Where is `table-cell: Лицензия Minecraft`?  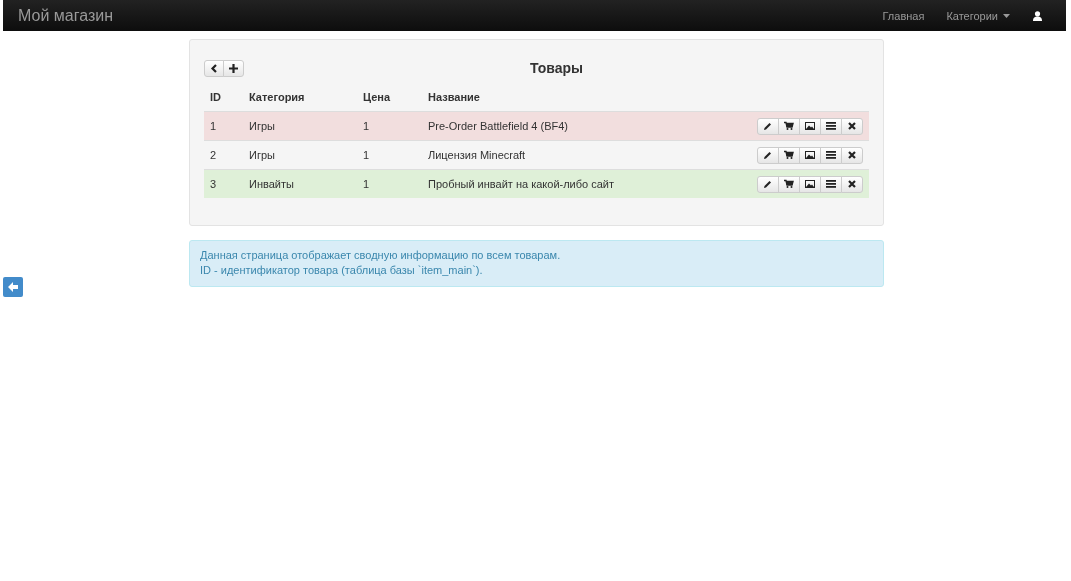 table-cell: Лицензия Minecraft is located at coordinates (586, 155).